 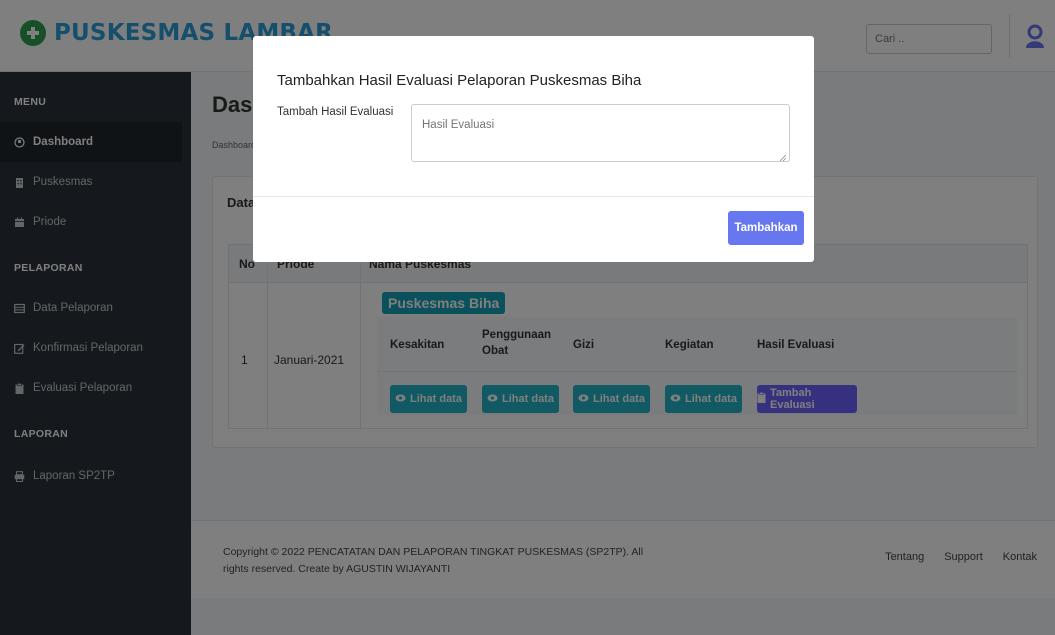 What do you see at coordinates (533, 196) in the screenshot?
I see `modal-divider` at bounding box center [533, 196].